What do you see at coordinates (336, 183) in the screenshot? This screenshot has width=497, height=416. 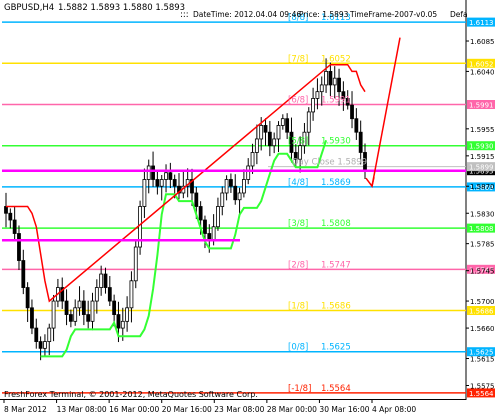 I see `murrey-level-value: 1.5869` at bounding box center [336, 183].